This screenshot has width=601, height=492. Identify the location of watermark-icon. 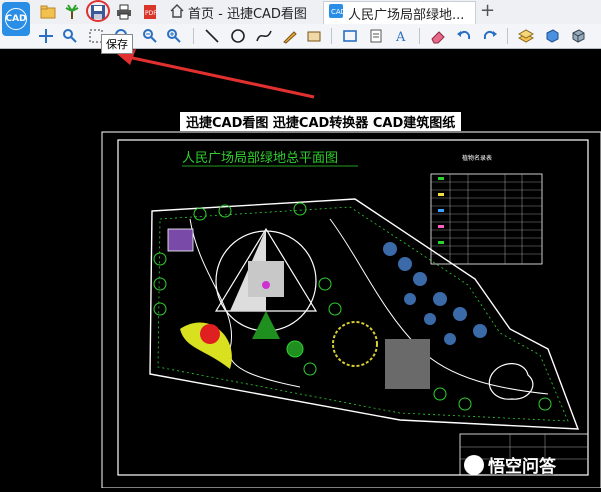
(474, 464).